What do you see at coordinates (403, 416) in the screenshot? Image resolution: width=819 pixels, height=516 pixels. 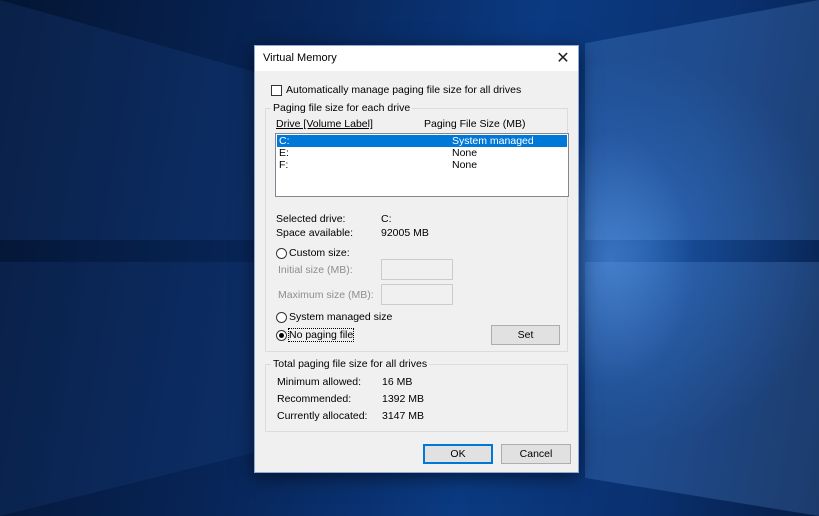 I see `currently-allocated-value: 3147 MB` at bounding box center [403, 416].